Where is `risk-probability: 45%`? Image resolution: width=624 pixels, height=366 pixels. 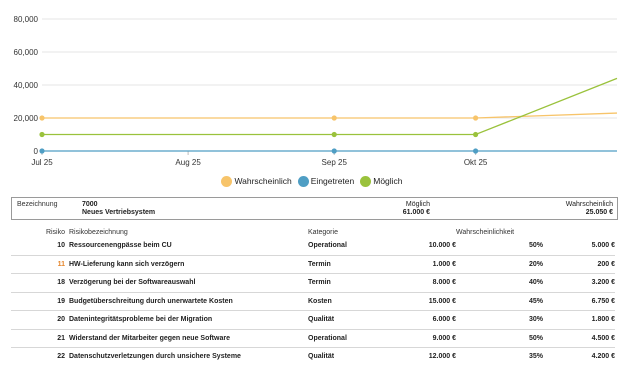
risk-probability: 45% is located at coordinates (499, 301).